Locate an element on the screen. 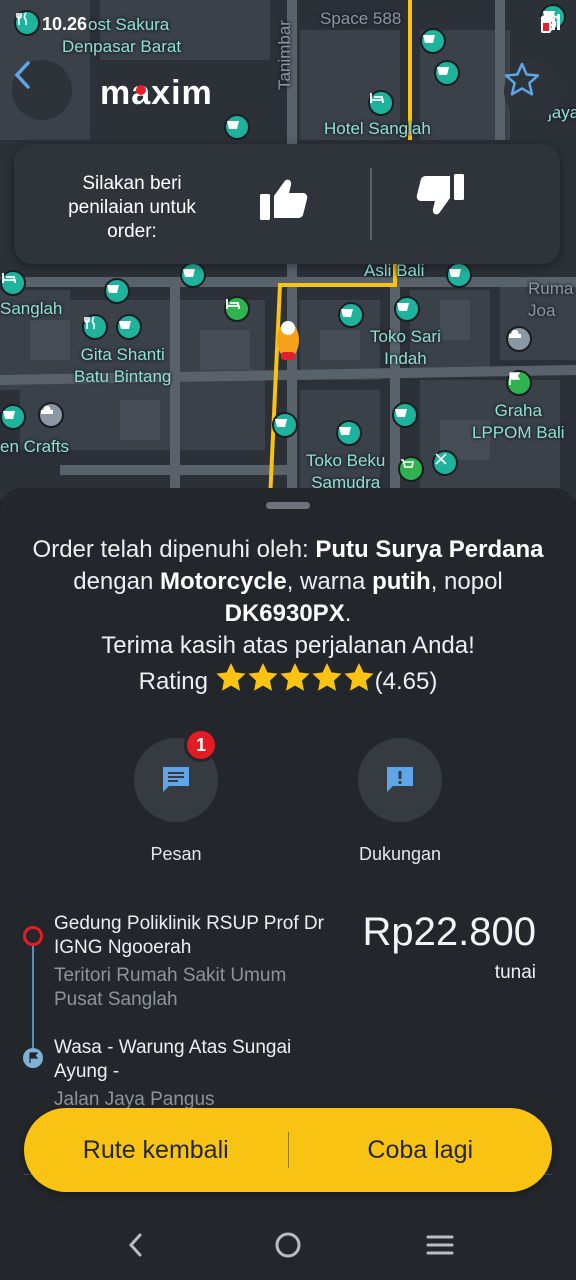  trip-price: Rp22.800 is located at coordinates (449, 932).